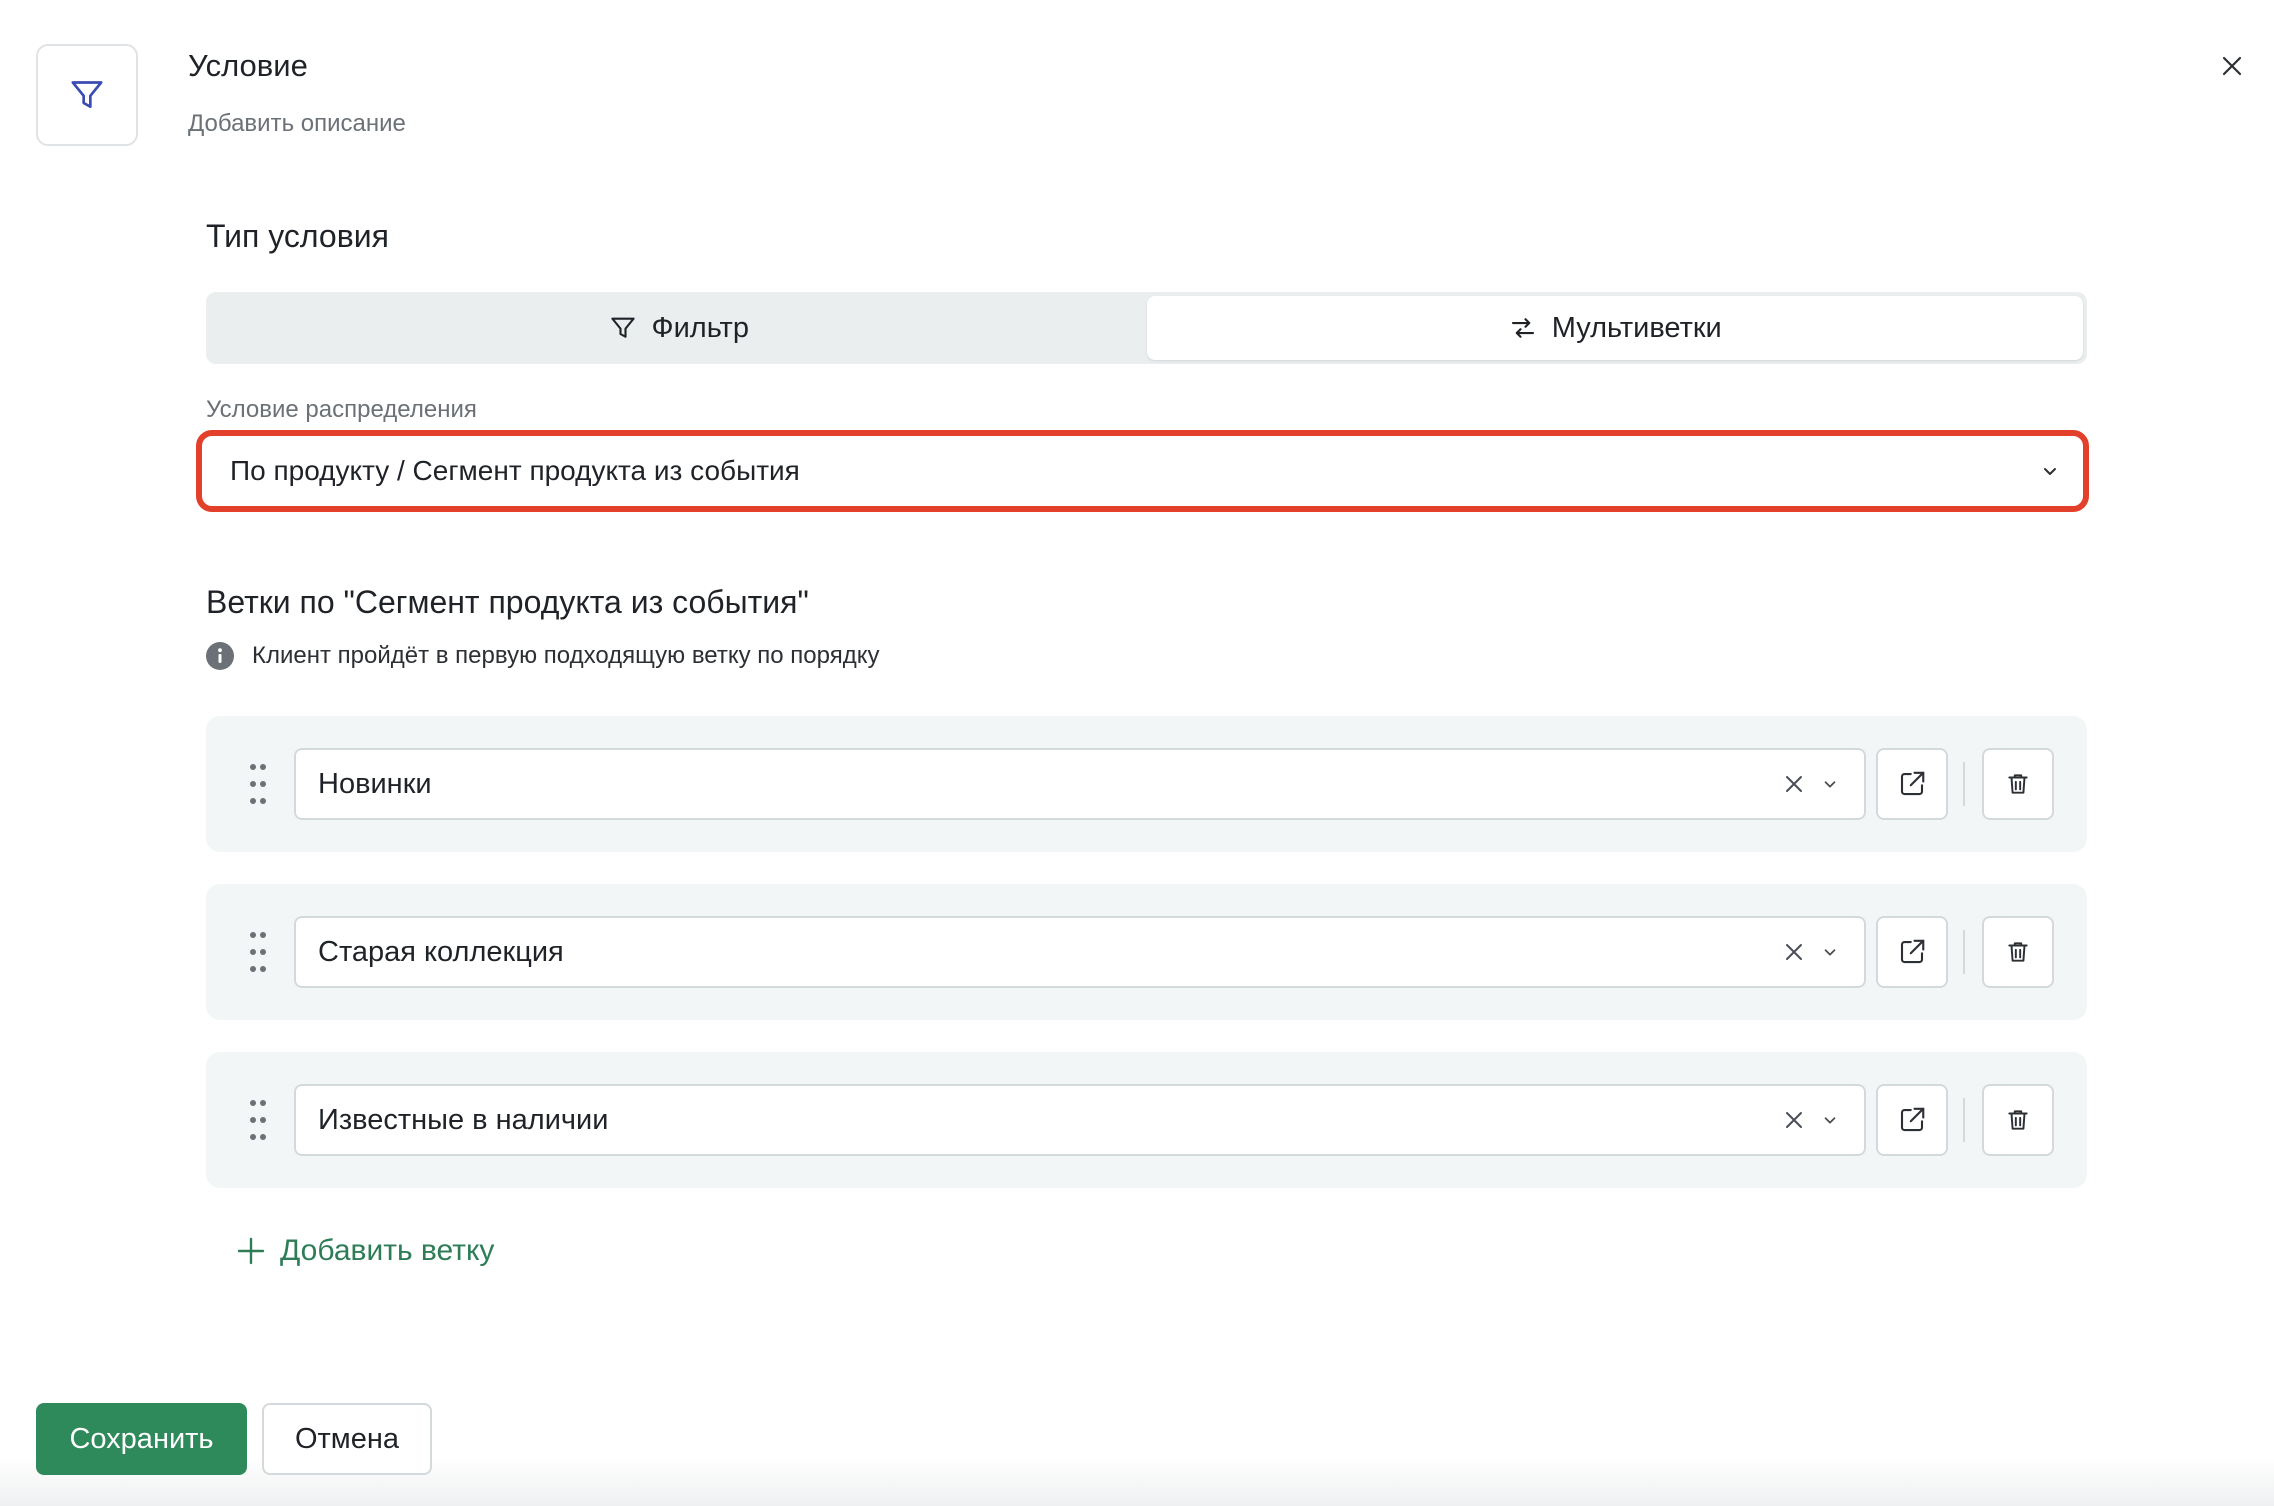  What do you see at coordinates (297, 124) in the screenshot?
I see `description-placeholder: Добавить описание` at bounding box center [297, 124].